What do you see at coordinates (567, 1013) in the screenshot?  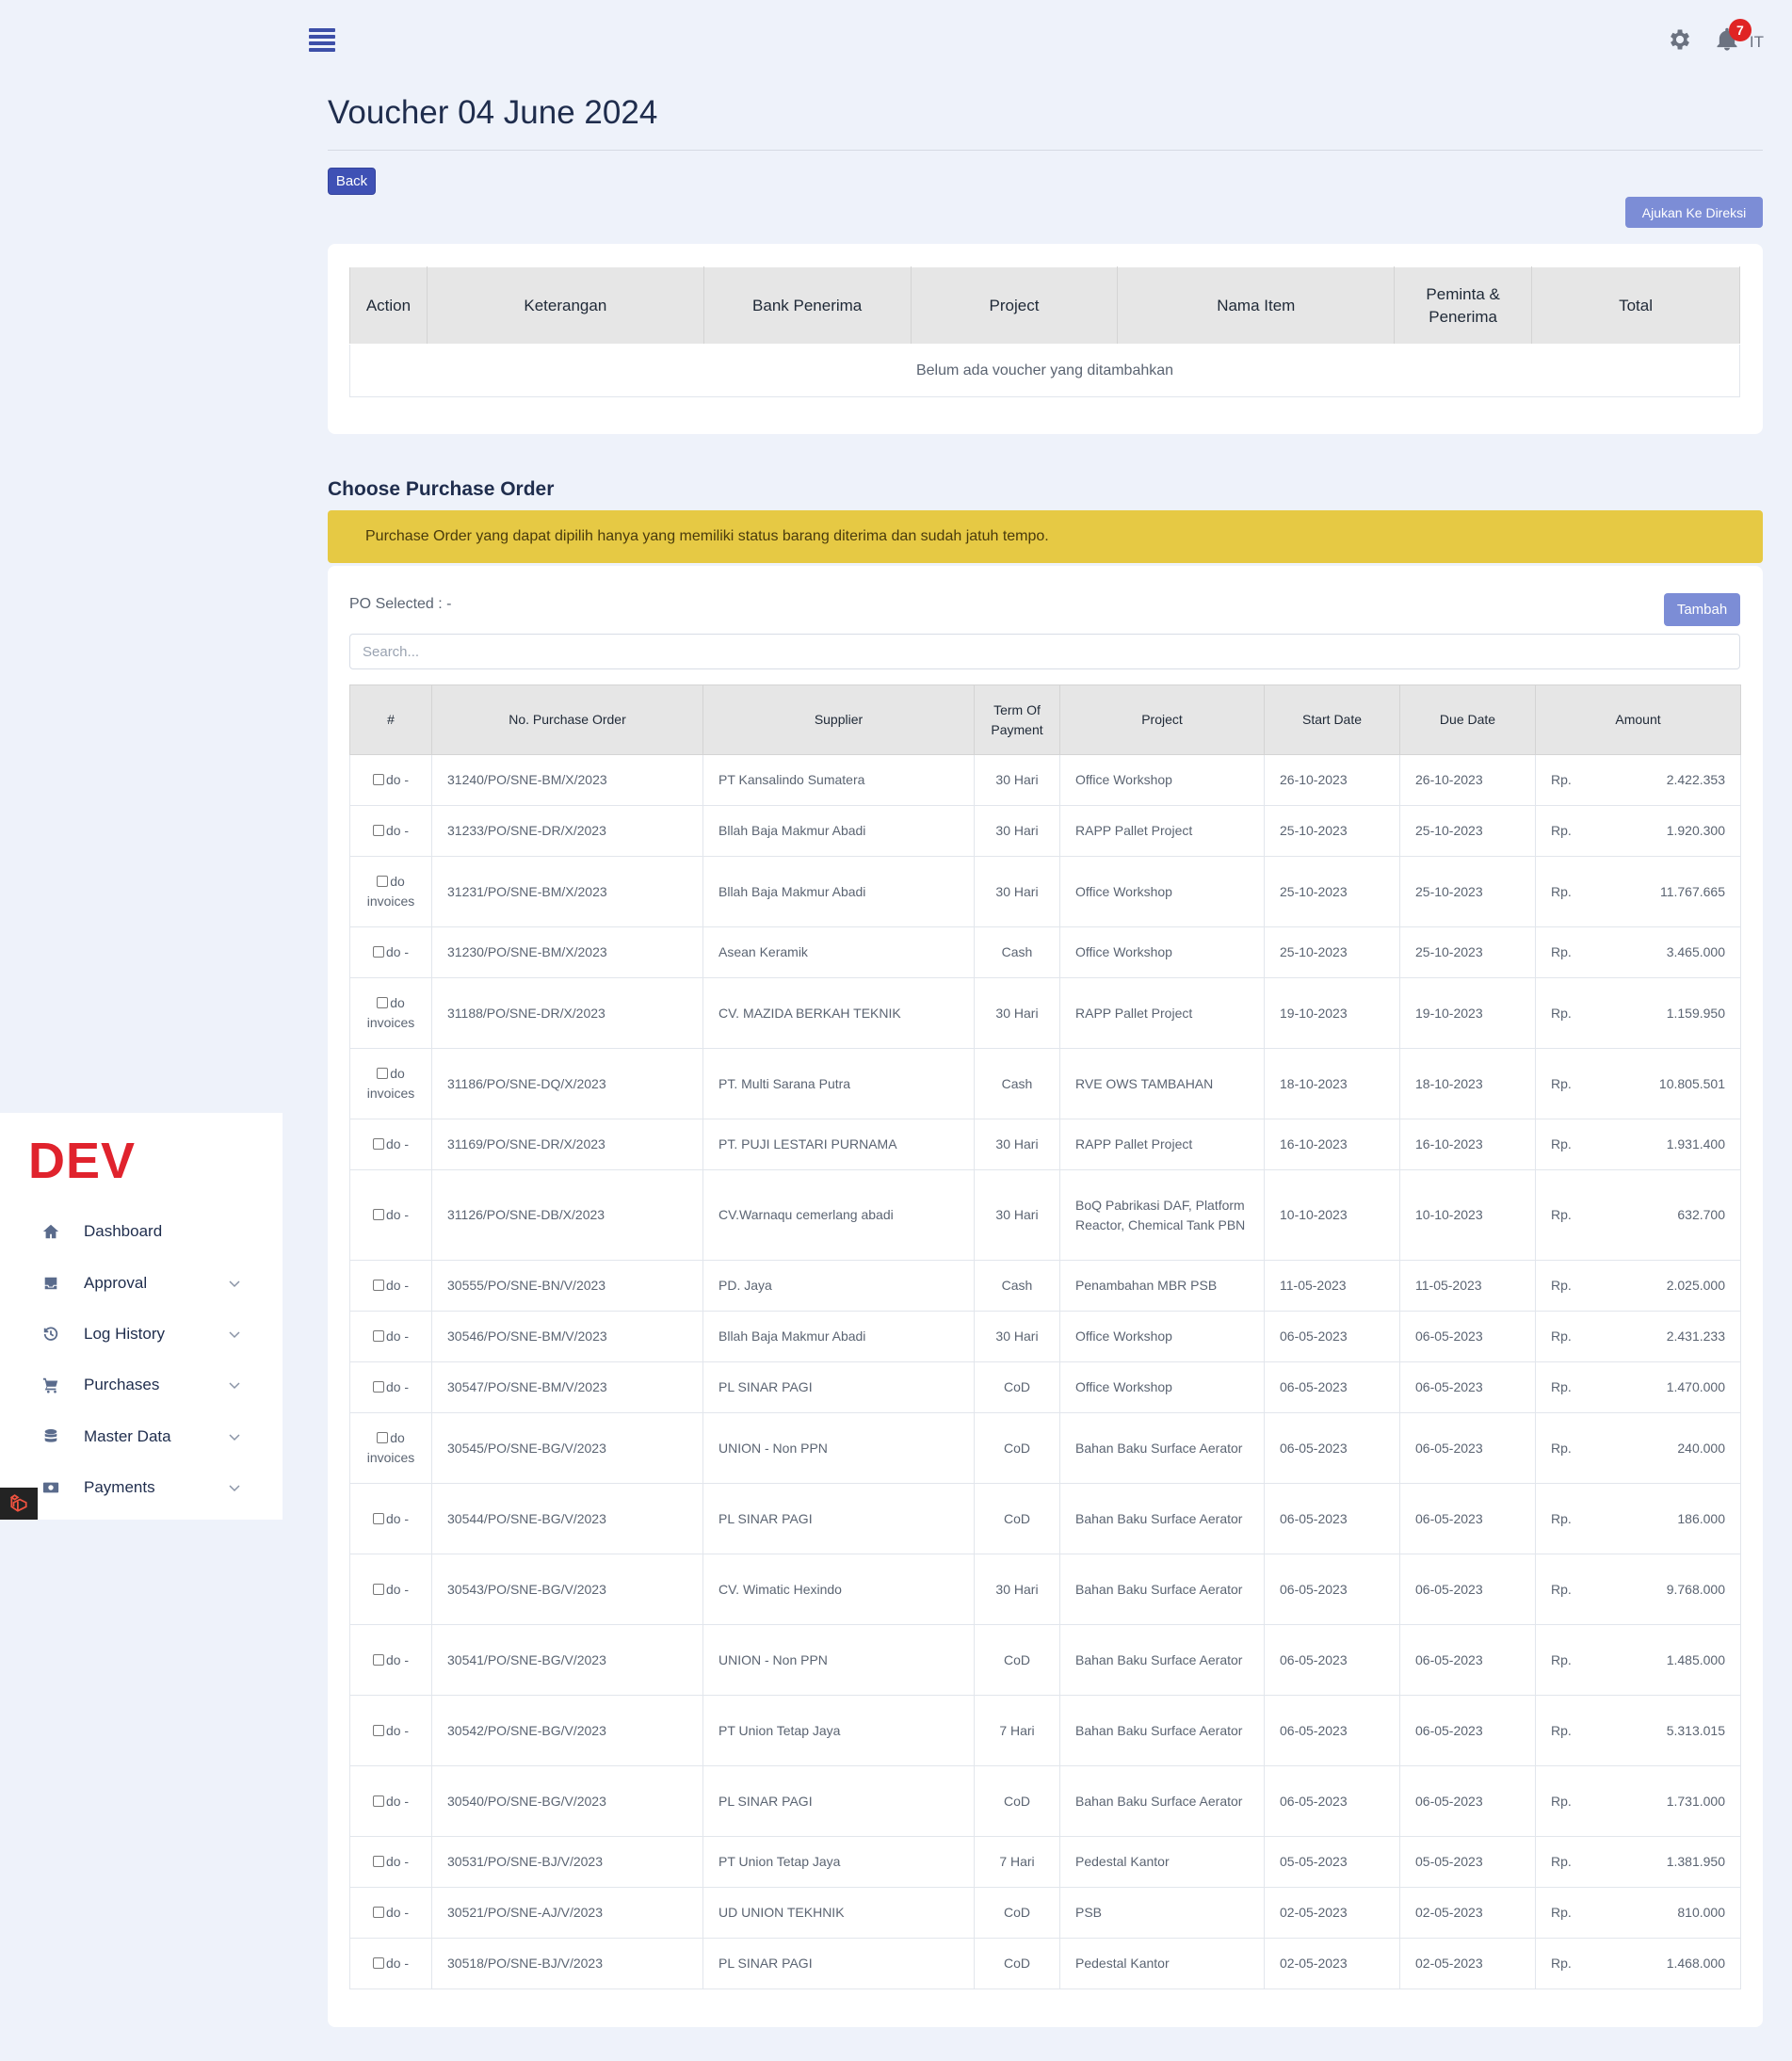 I see `po-number: 31188/PO/SNE-DR/X/2023` at bounding box center [567, 1013].